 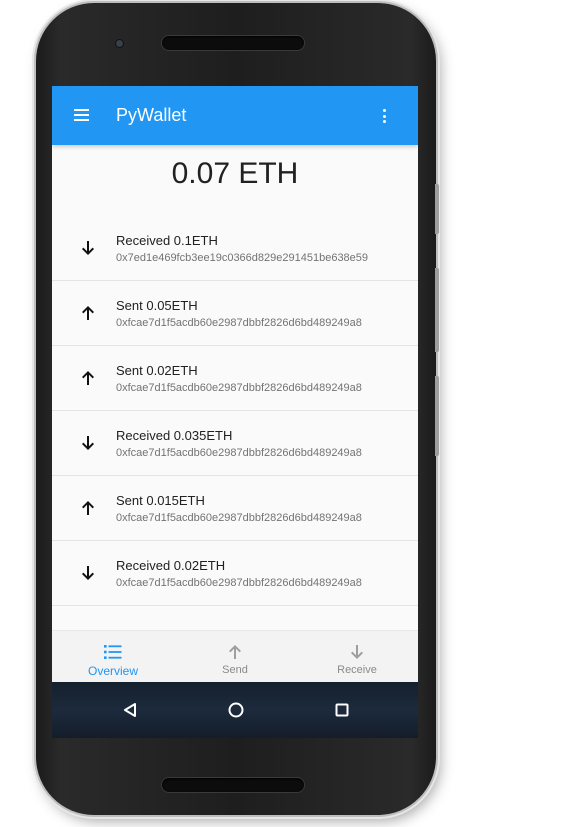 I want to click on recents-square-icon, so click(x=342, y=710).